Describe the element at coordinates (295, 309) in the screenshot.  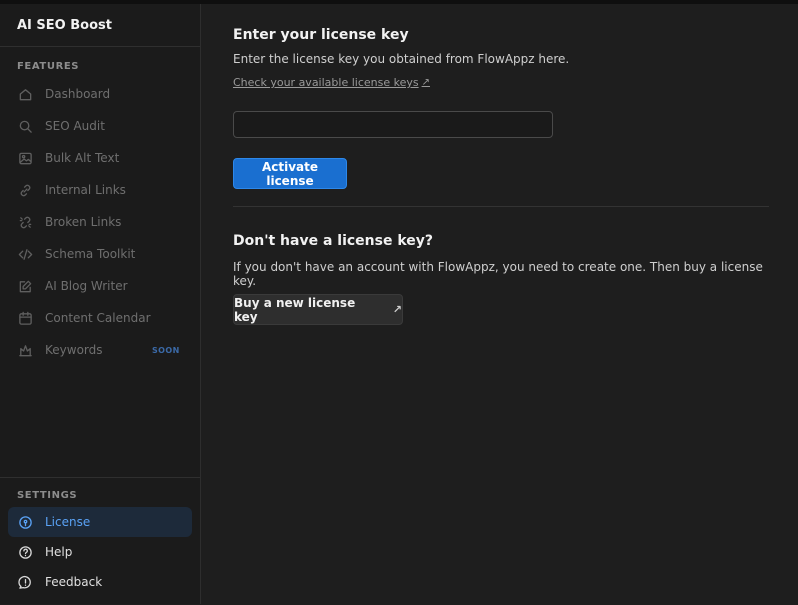
I see `buy-license-label: Buy a new license key` at that location.